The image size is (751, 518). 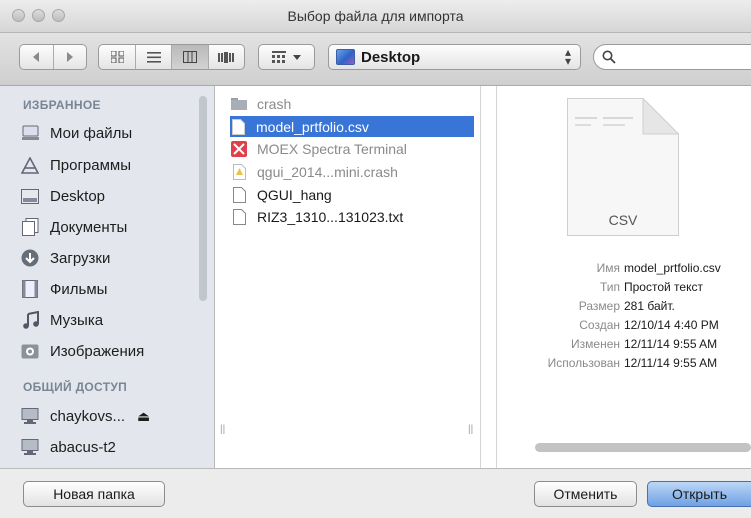 I want to click on back-button, so click(x=37, y=57).